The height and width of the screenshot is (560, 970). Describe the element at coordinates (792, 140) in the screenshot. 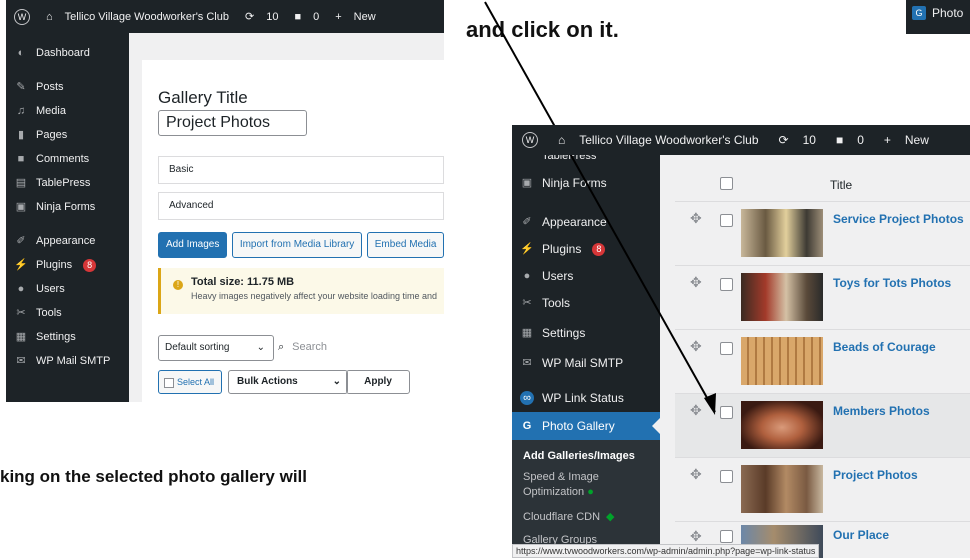

I see `admin-bar-updates: ⟳ 10` at that location.